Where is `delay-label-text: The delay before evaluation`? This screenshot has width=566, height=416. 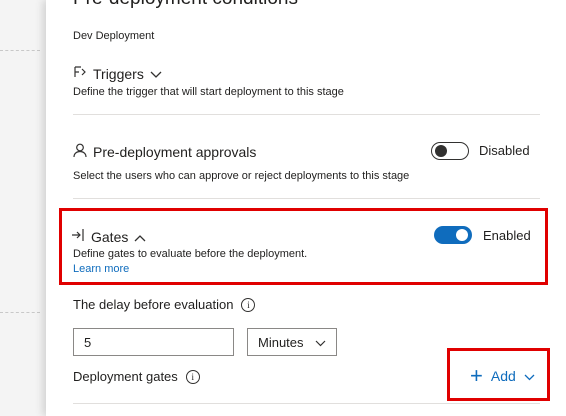
delay-label-text: The delay before evaluation is located at coordinates (153, 304).